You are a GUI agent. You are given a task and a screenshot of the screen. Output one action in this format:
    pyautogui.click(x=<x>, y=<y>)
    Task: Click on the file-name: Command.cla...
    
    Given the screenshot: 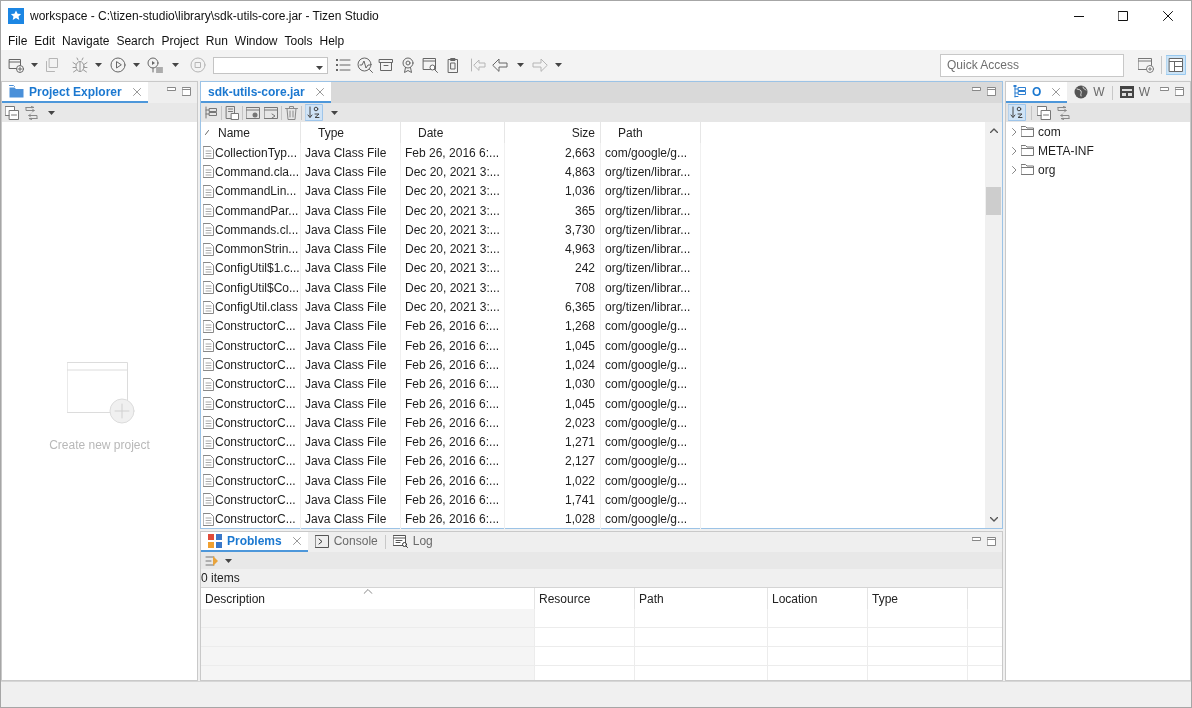 What is the action you would take?
    pyautogui.click(x=257, y=171)
    